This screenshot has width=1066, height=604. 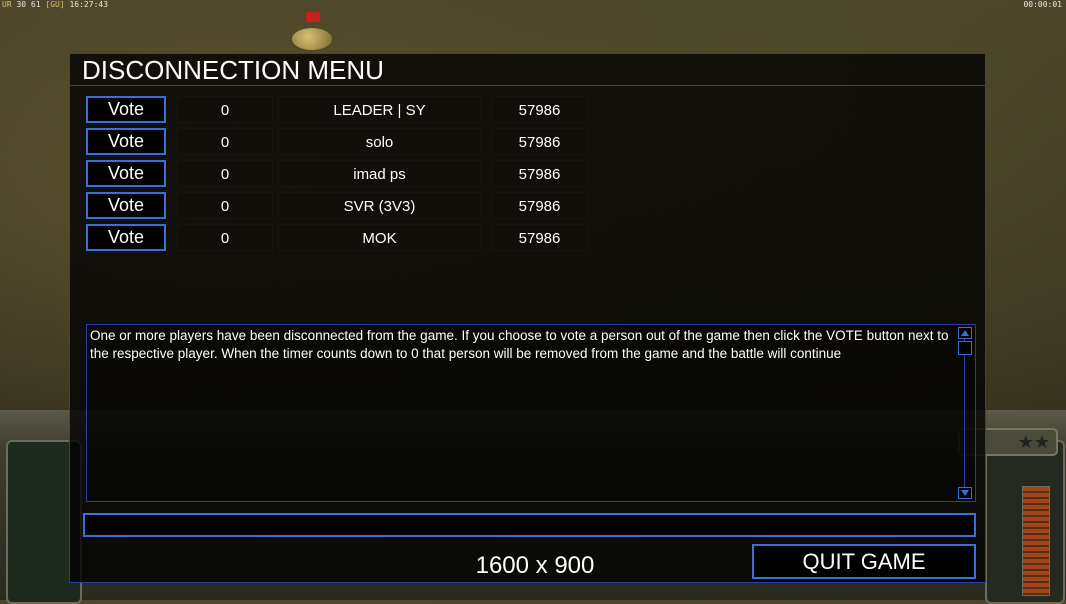 What do you see at coordinates (233, 70) in the screenshot?
I see `dialog-title: DISCONNECTION MENU` at bounding box center [233, 70].